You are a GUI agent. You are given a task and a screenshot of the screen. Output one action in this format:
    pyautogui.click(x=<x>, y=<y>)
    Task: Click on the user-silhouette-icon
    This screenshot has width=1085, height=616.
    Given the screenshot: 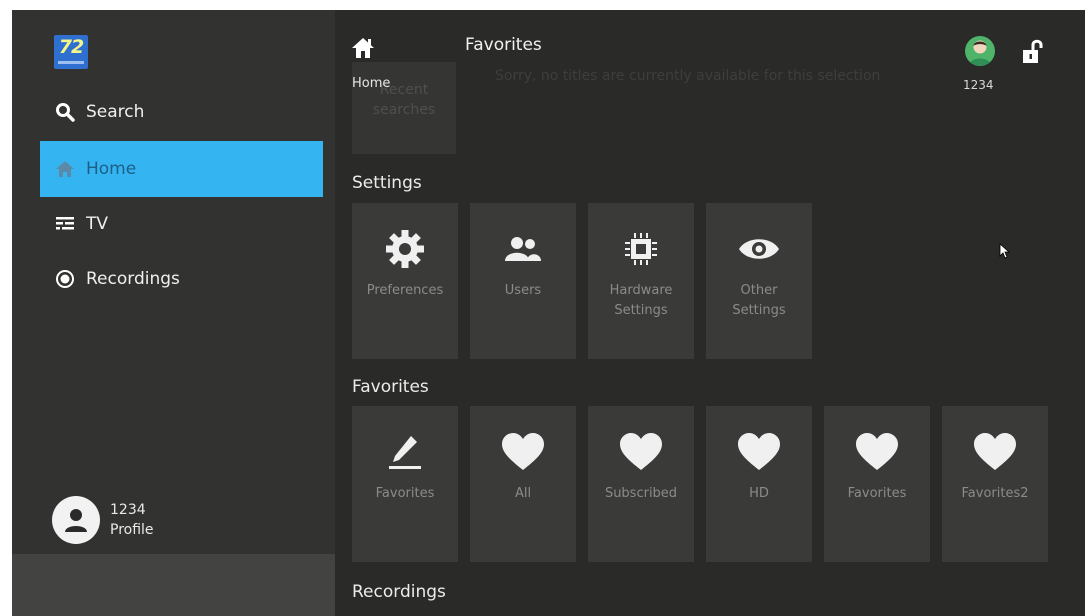 What is the action you would take?
    pyautogui.click(x=76, y=520)
    